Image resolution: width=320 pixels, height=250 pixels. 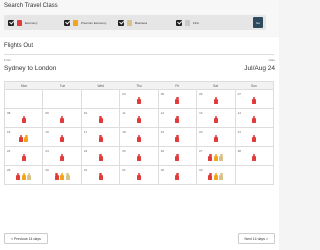 I want to click on calendar-day: 06, so click(x=216, y=99).